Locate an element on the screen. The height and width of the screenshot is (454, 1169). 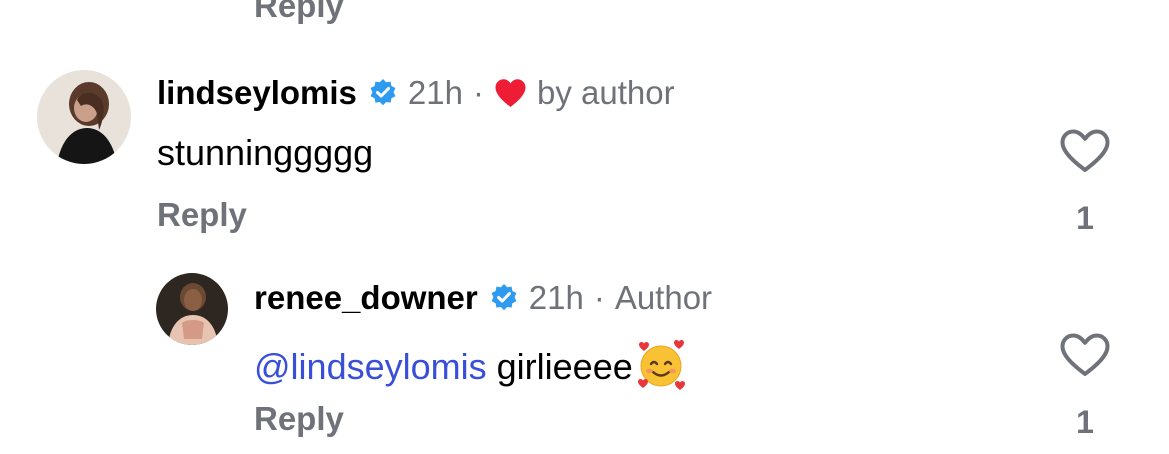
mention-link: @lindseylomis is located at coordinates (370, 366).